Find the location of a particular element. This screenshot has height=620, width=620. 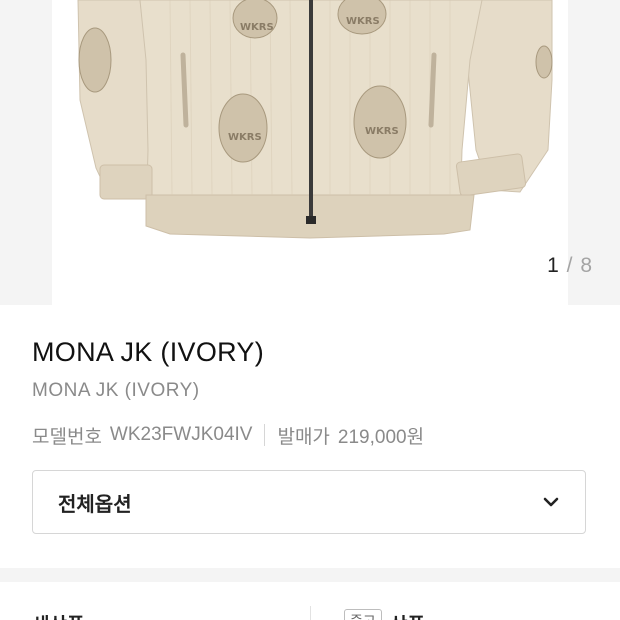

tab-divider is located at coordinates (310, 613).